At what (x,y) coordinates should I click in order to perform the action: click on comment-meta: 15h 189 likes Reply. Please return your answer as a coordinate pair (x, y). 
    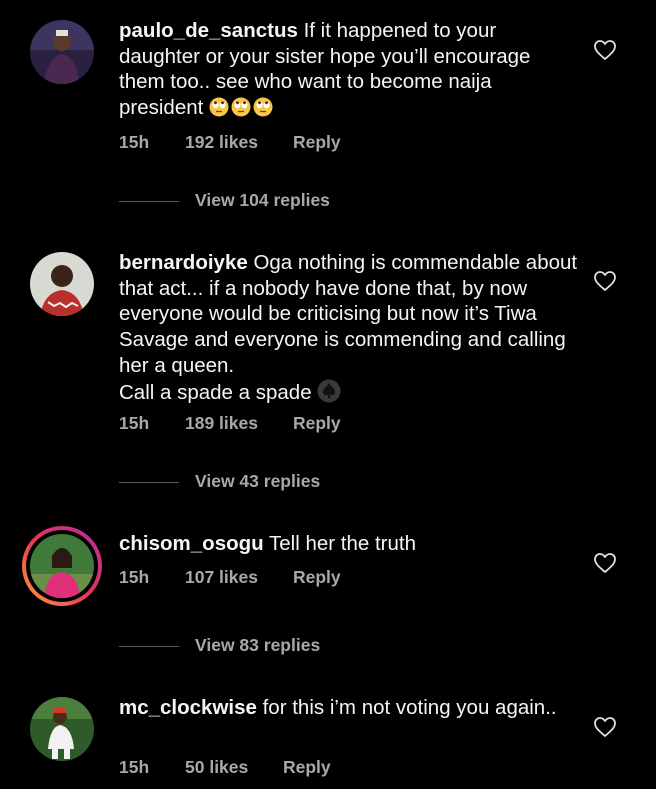
    Looking at the image, I should click on (230, 423).